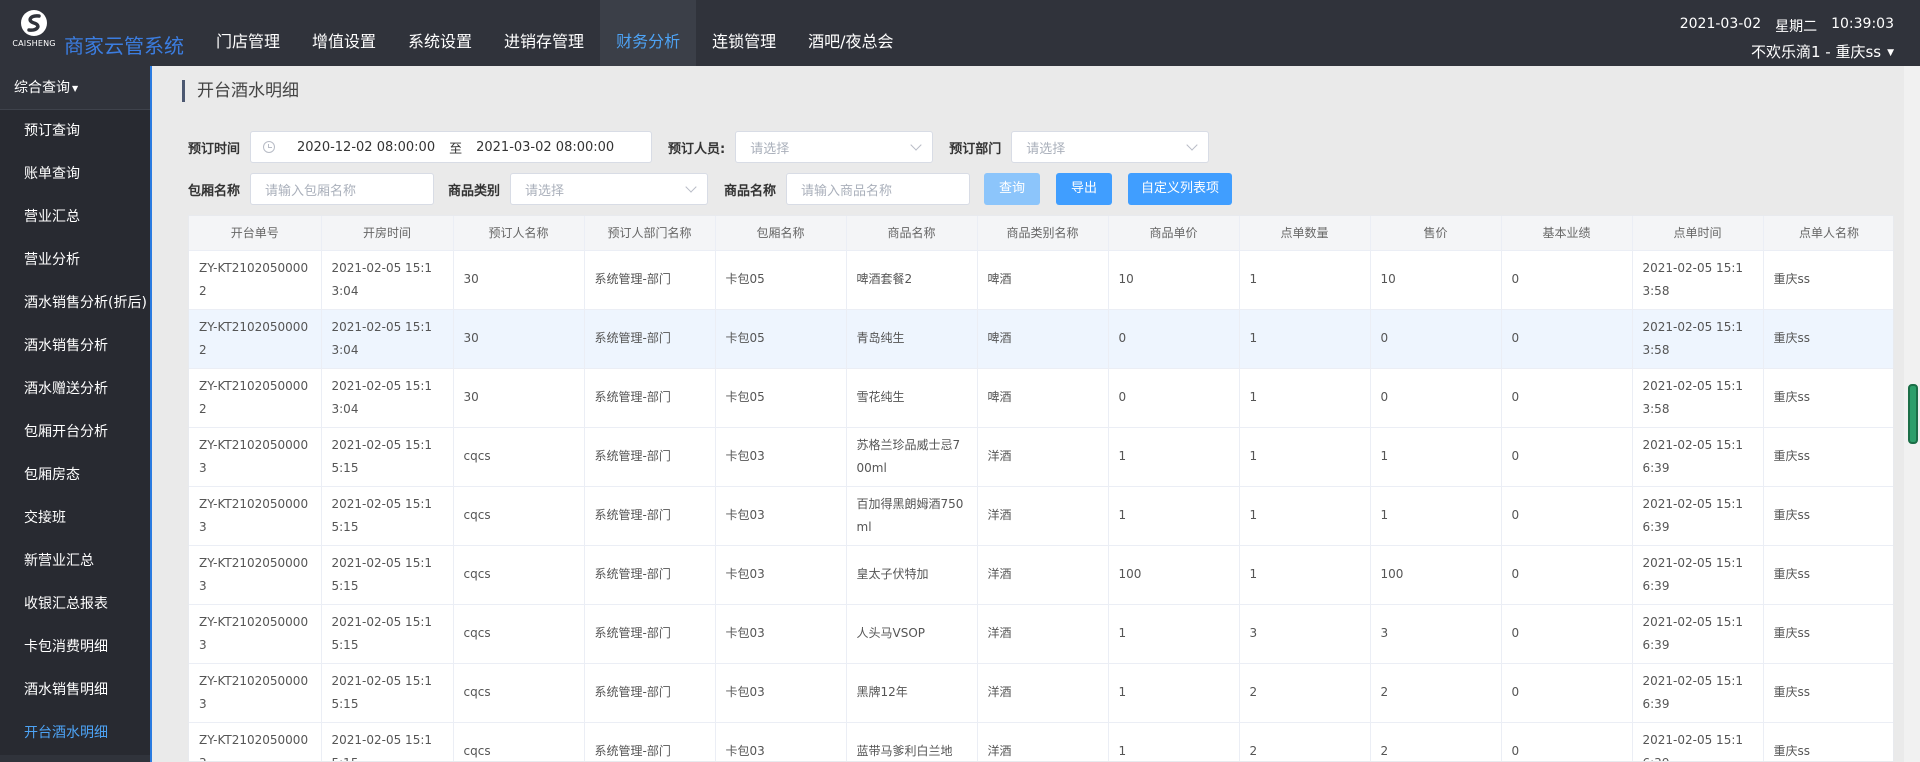 This screenshot has width=1920, height=762. Describe the element at coordinates (255, 280) in the screenshot. I see `table-cell: ZY-KT21020500002` at that location.